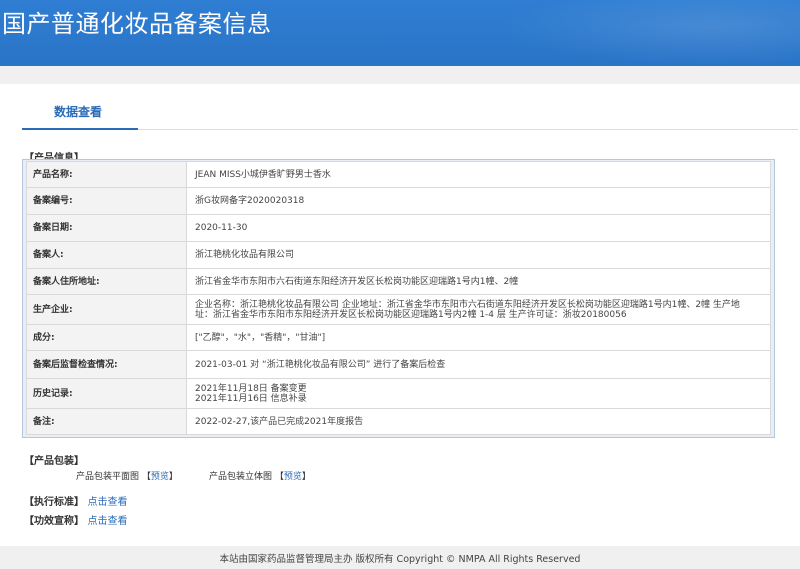 Image resolution: width=800 pixels, height=569 pixels. Describe the element at coordinates (107, 502) in the screenshot. I see `standard-view-link: 点击查看` at that location.